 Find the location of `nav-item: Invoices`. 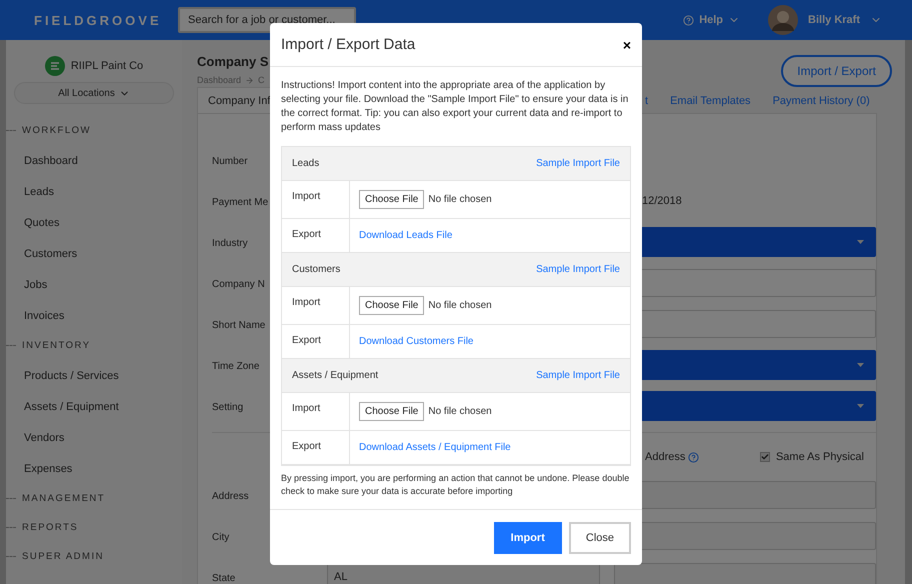

nav-item: Invoices is located at coordinates (44, 316).